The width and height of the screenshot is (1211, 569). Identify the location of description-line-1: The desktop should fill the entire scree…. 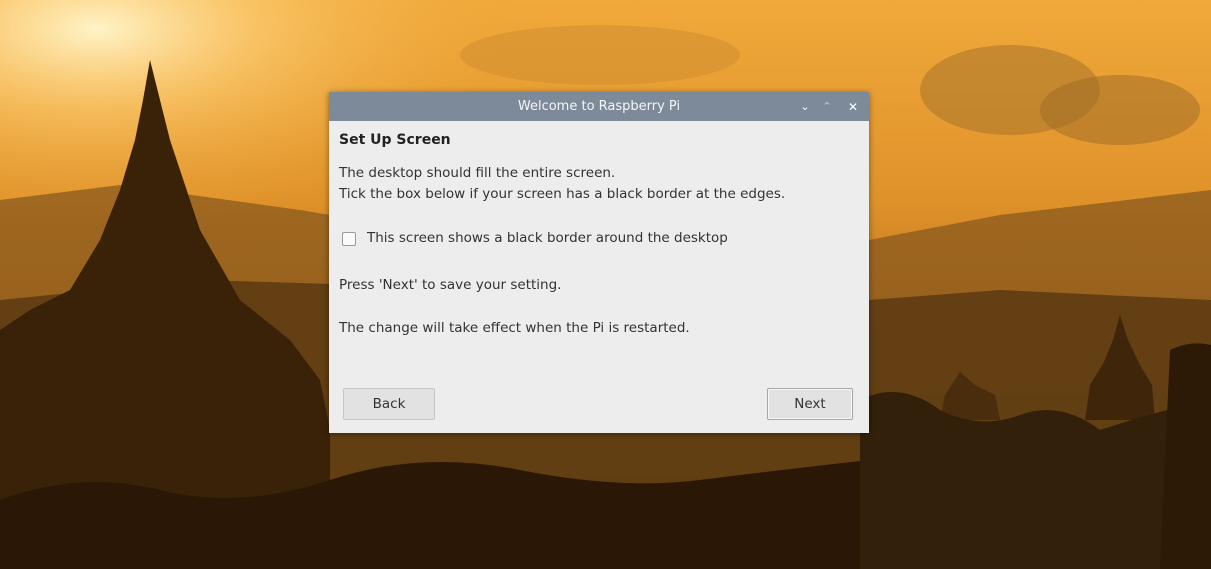
(477, 173).